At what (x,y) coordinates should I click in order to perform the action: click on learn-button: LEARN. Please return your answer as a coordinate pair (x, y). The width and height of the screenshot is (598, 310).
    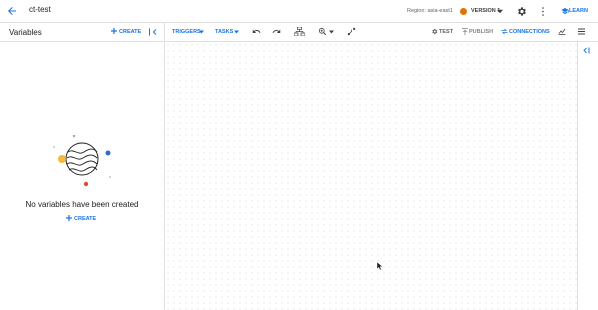
    Looking at the image, I should click on (578, 11).